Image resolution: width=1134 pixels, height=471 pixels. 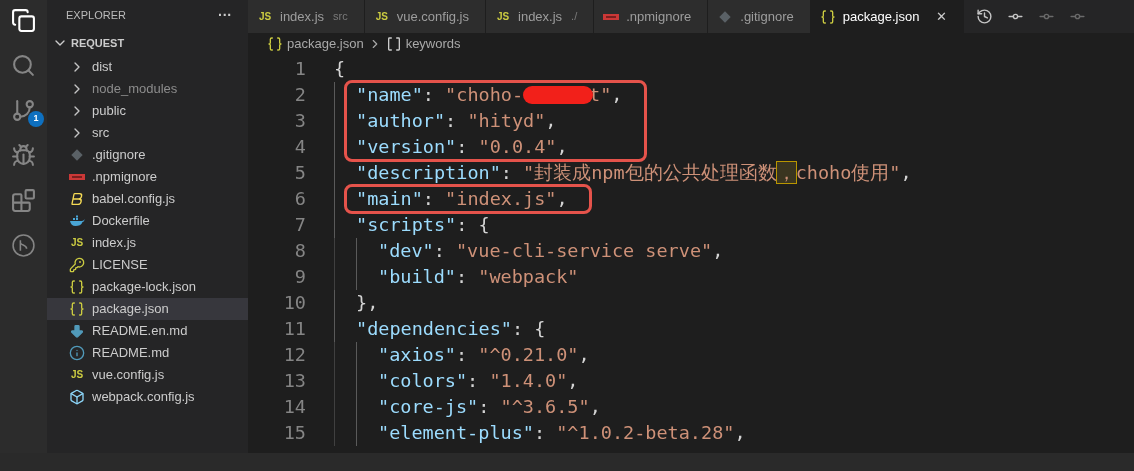 What do you see at coordinates (300, 121) in the screenshot?
I see `line-number: 3` at bounding box center [300, 121].